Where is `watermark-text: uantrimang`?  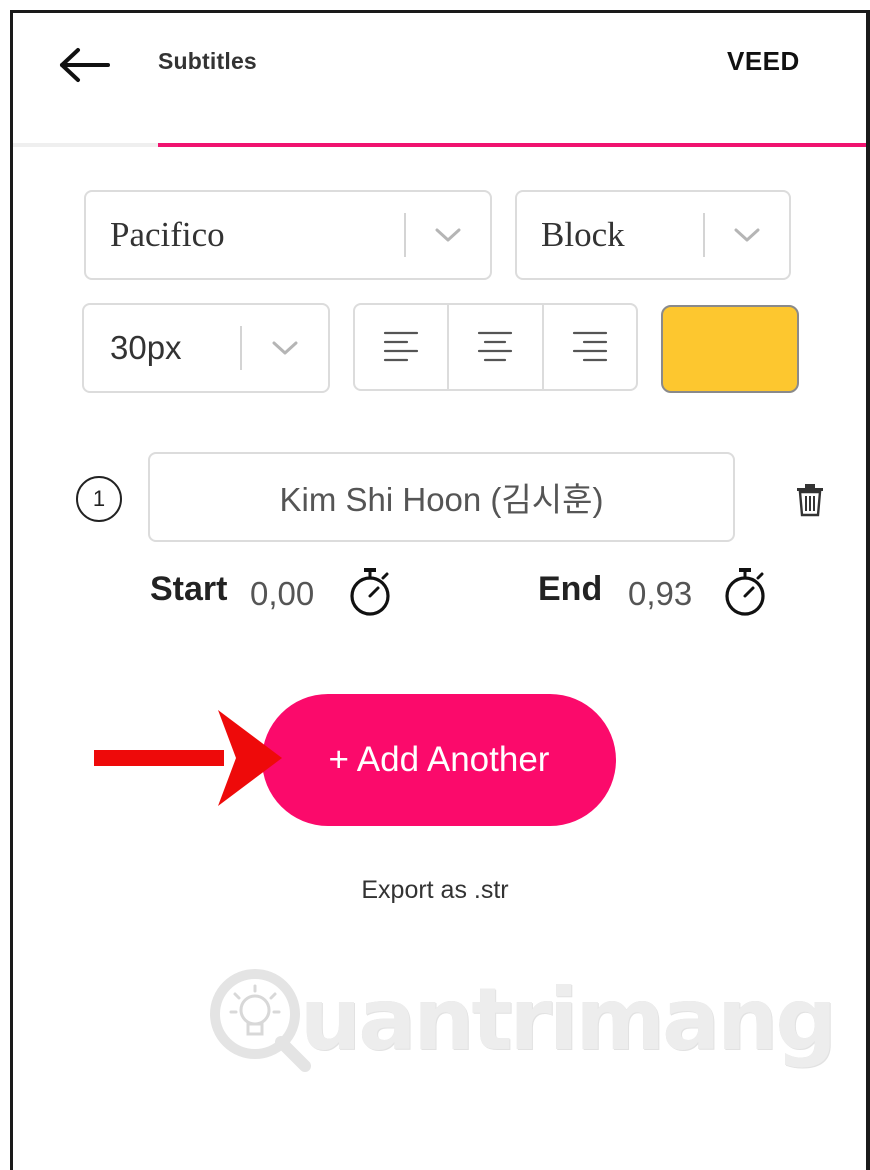
watermark-text: uantrimang is located at coordinates (568, 1020).